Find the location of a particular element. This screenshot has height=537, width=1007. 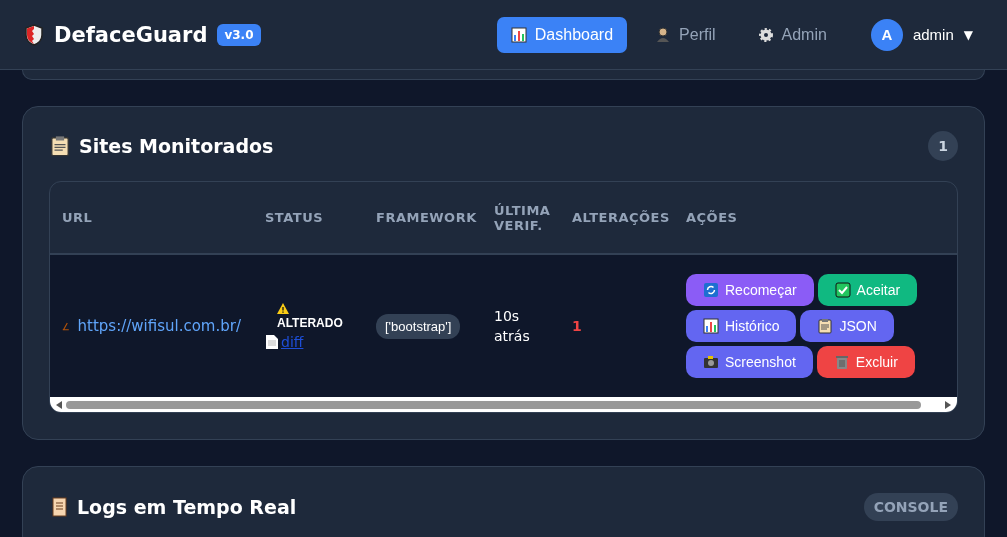

refresh-icon is located at coordinates (711, 290).